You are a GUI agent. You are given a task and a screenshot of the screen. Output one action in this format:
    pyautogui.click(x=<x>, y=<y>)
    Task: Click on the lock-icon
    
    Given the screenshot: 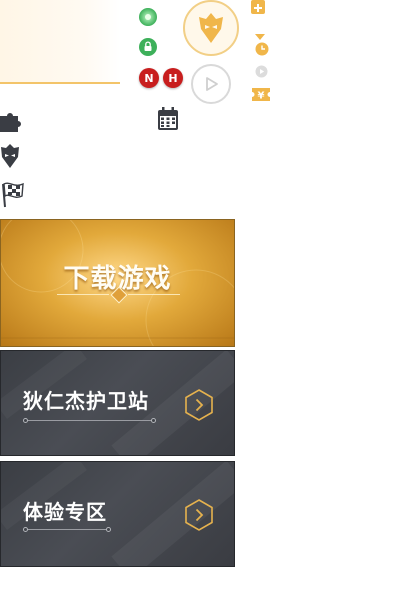 What is the action you would take?
    pyautogui.click(x=148, y=47)
    